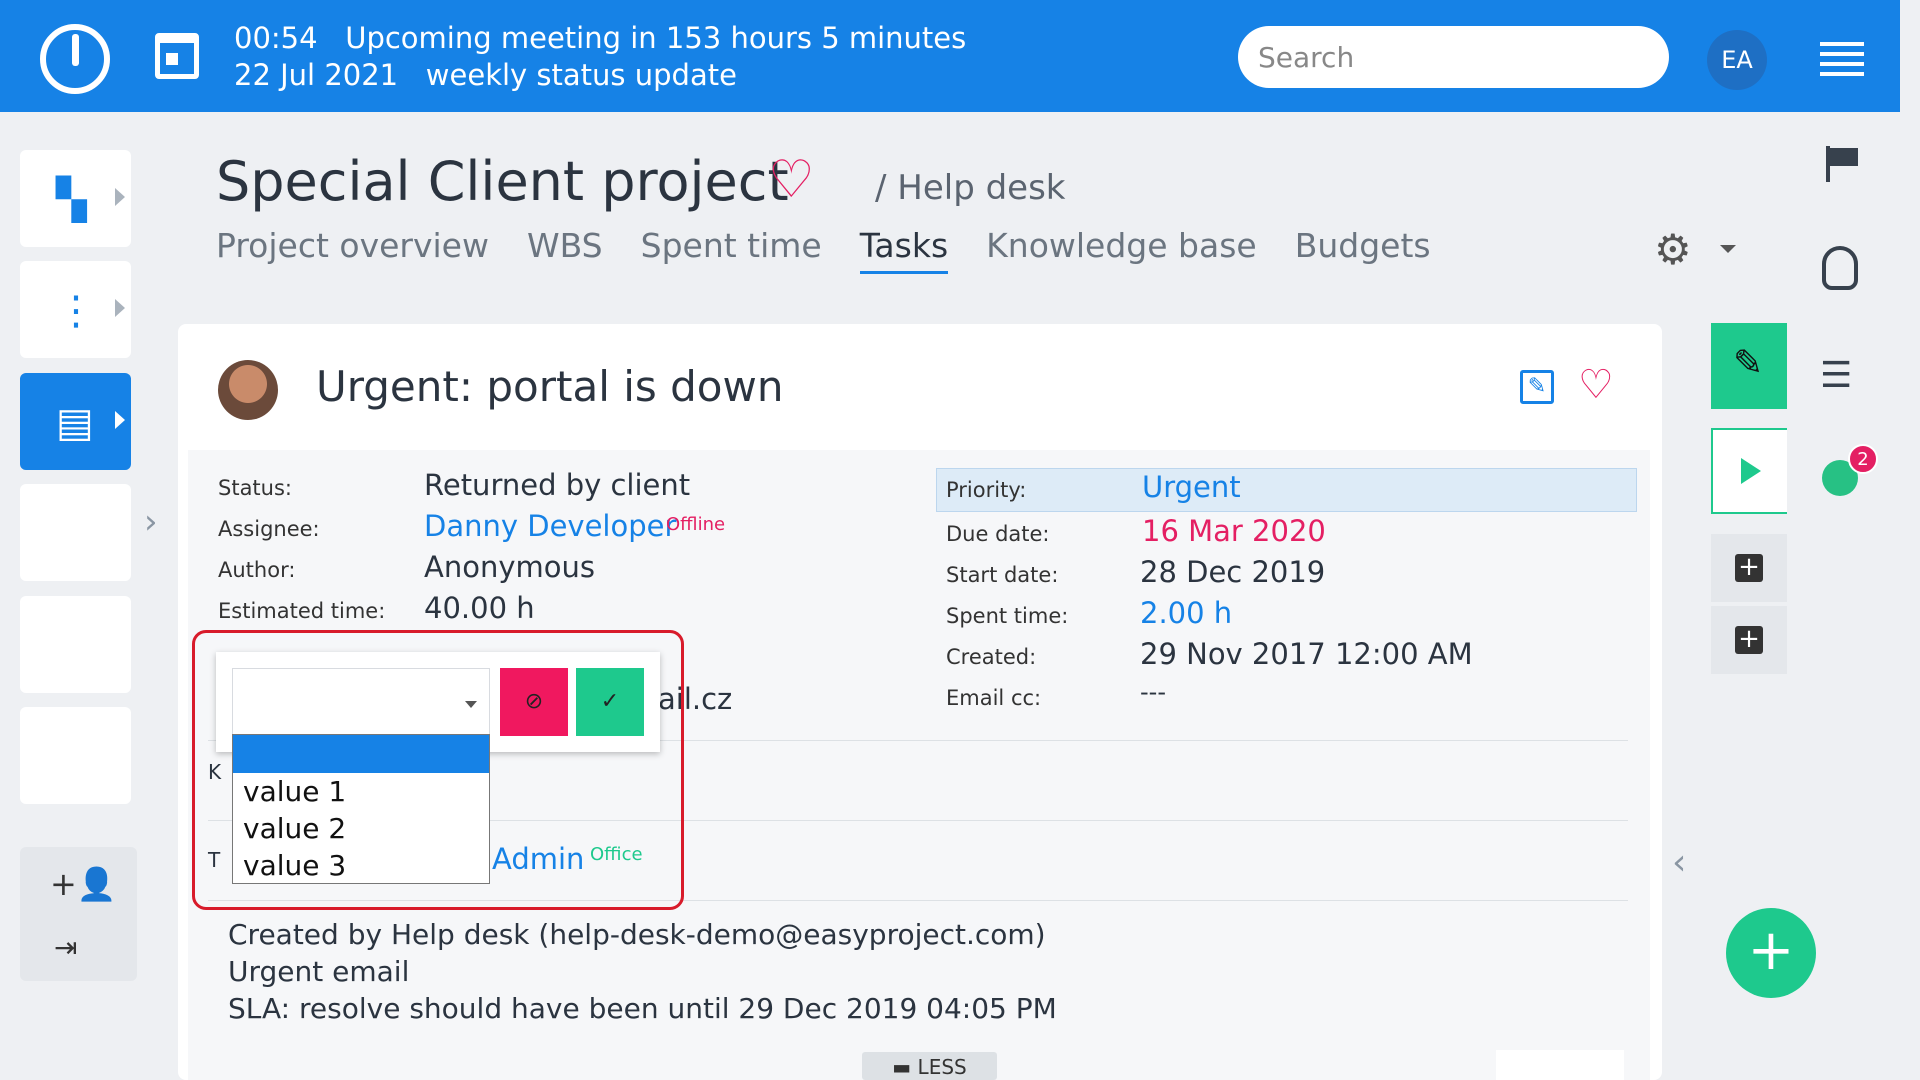  What do you see at coordinates (904, 250) in the screenshot?
I see `tab-tasks: Tasks` at bounding box center [904, 250].